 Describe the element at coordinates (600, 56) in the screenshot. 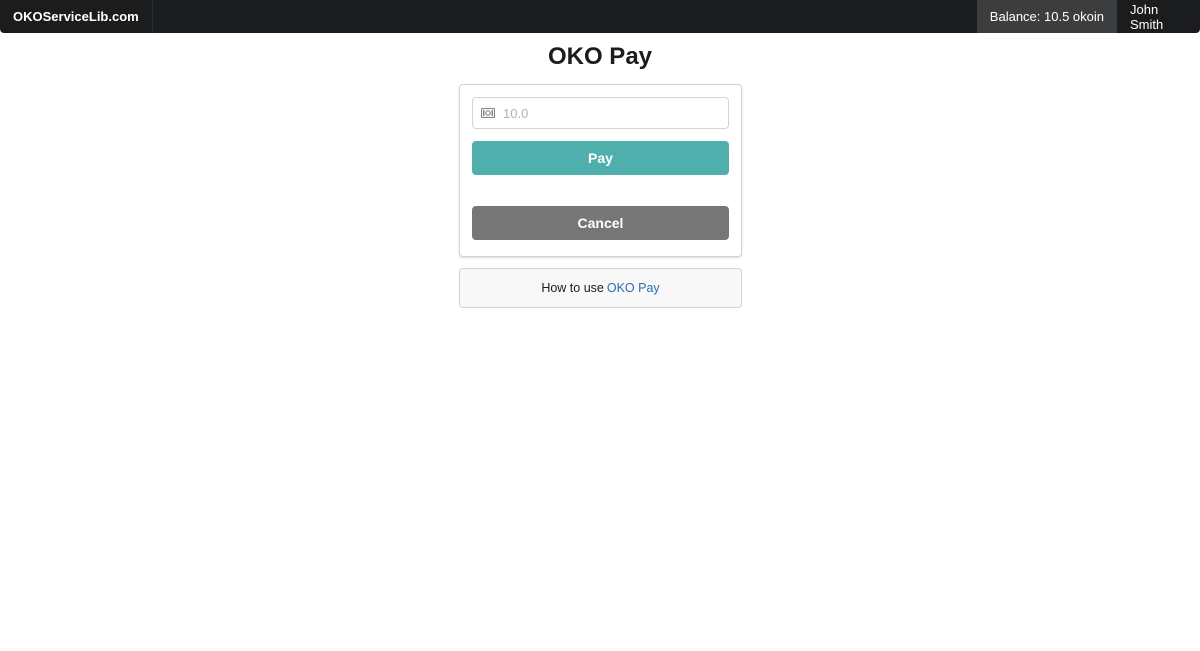

I see `page-title: OKO Pay` at that location.